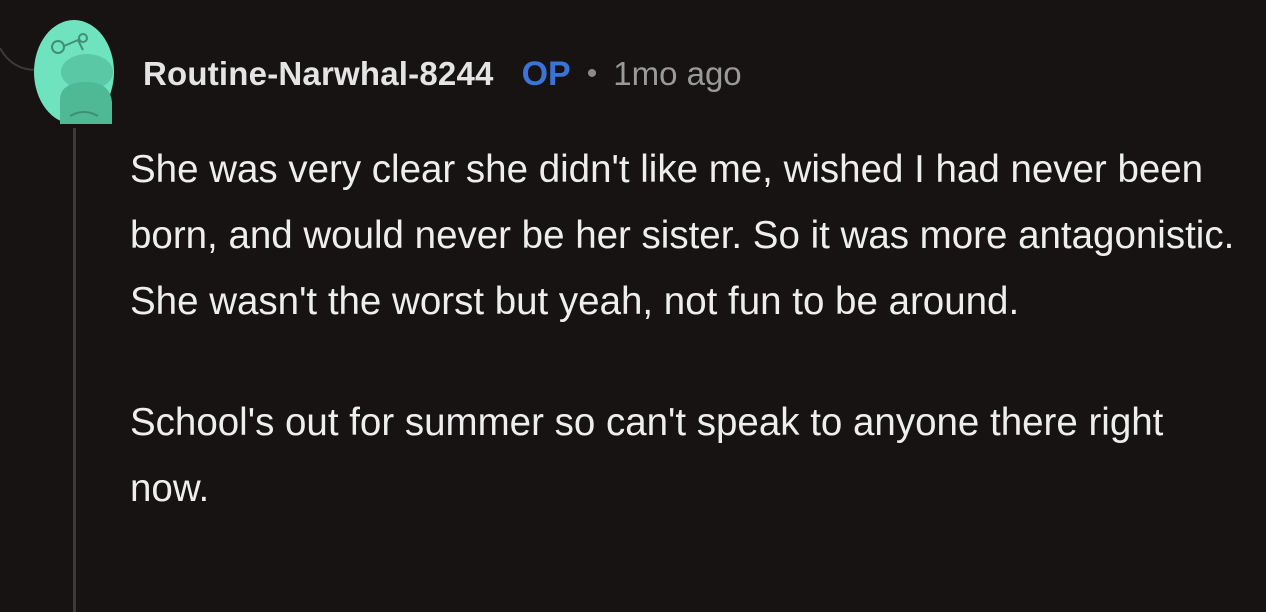 This screenshot has height=612, width=1266. I want to click on snoo-avatar-icon, so click(74, 72).